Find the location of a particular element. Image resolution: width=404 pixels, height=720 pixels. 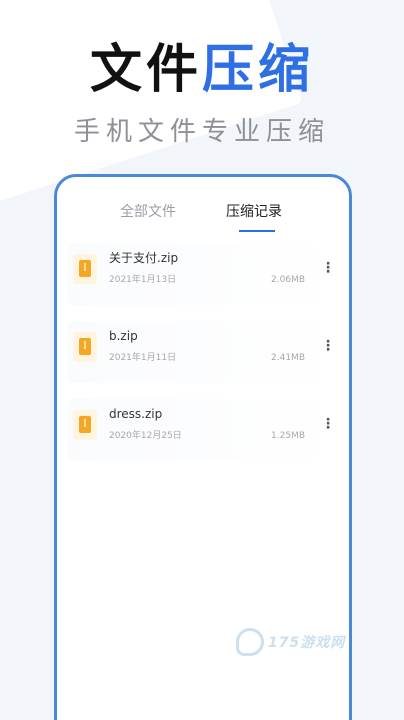

page-title: 文件压缩 is located at coordinates (202, 70).